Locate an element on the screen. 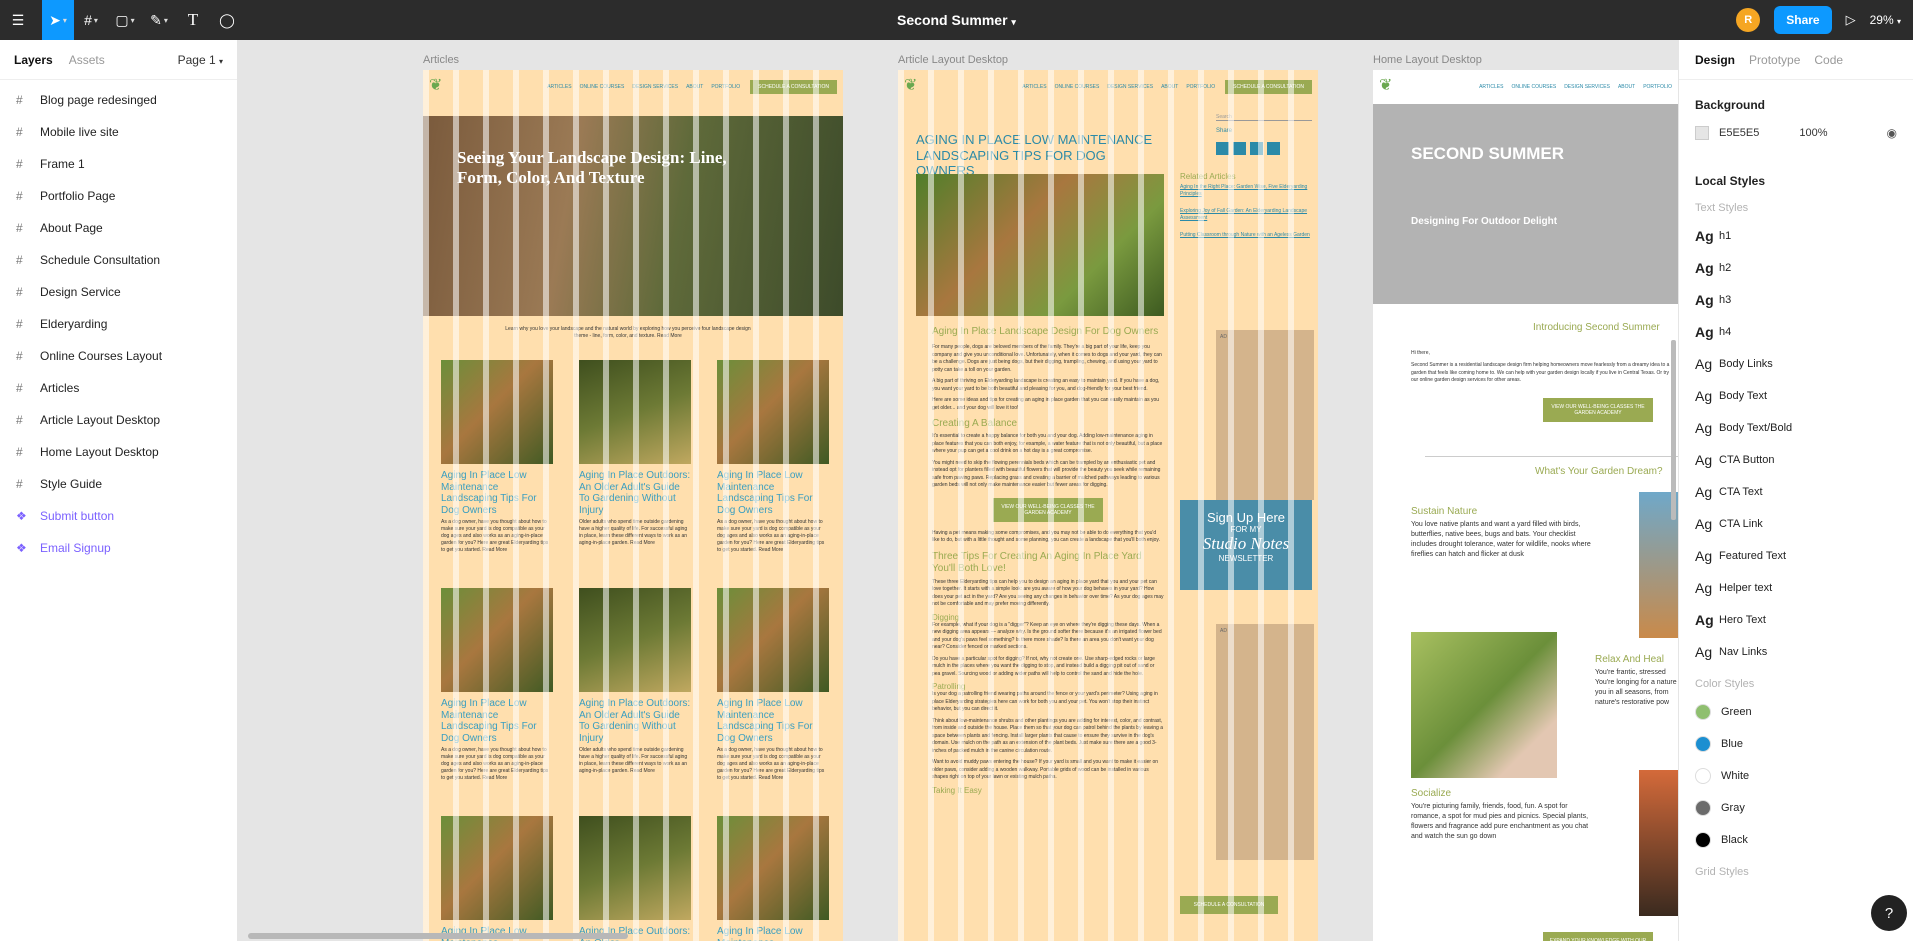  background-swatch is located at coordinates (1702, 133).